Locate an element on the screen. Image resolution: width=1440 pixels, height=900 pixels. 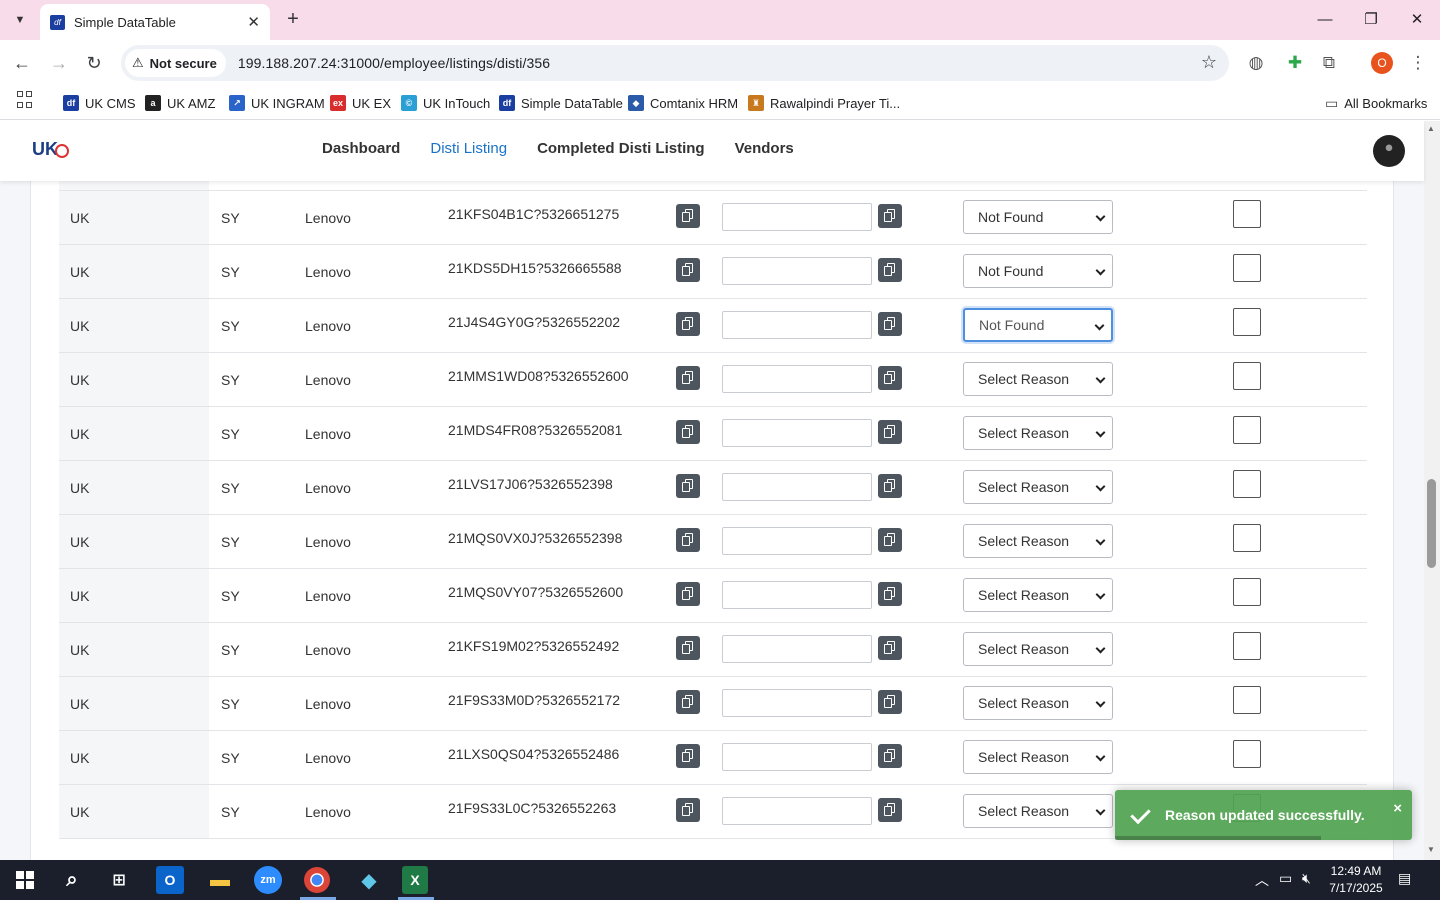
reload-icon: ↻ is located at coordinates (94, 63).